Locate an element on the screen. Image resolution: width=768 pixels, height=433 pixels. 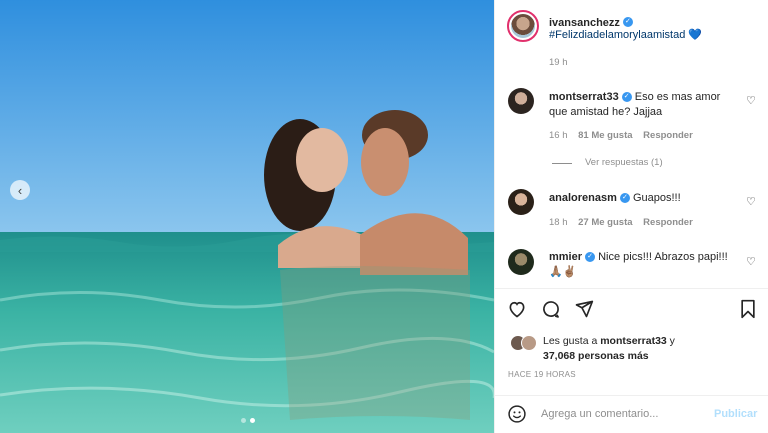
comment-username: mmier is located at coordinates (565, 257).